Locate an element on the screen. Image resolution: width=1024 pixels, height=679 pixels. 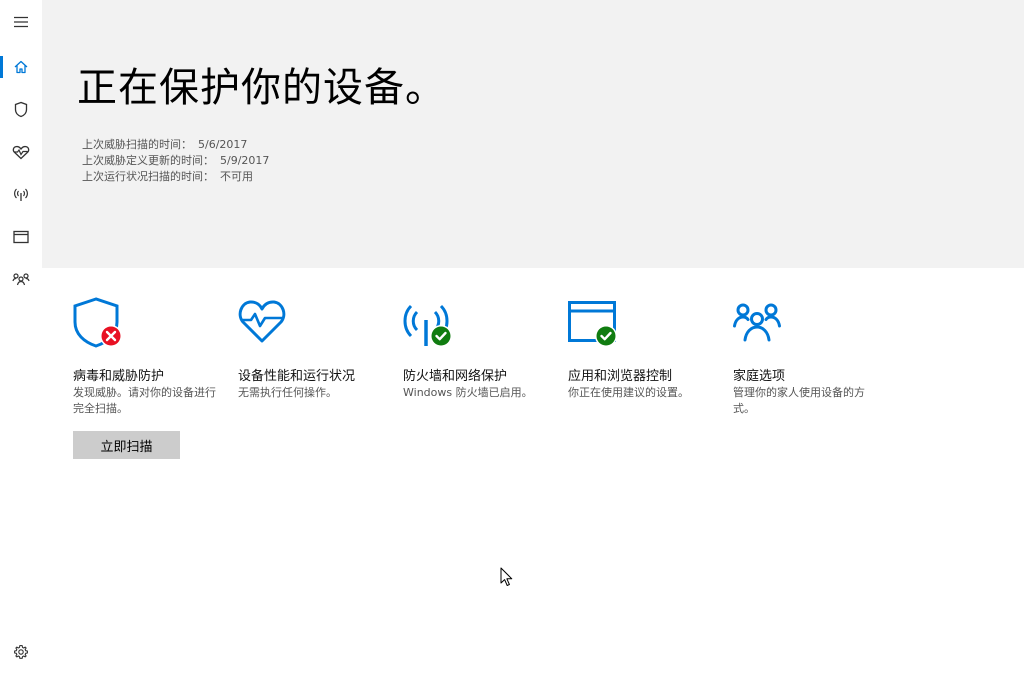
nav-virus-protection is located at coordinates (21, 109).